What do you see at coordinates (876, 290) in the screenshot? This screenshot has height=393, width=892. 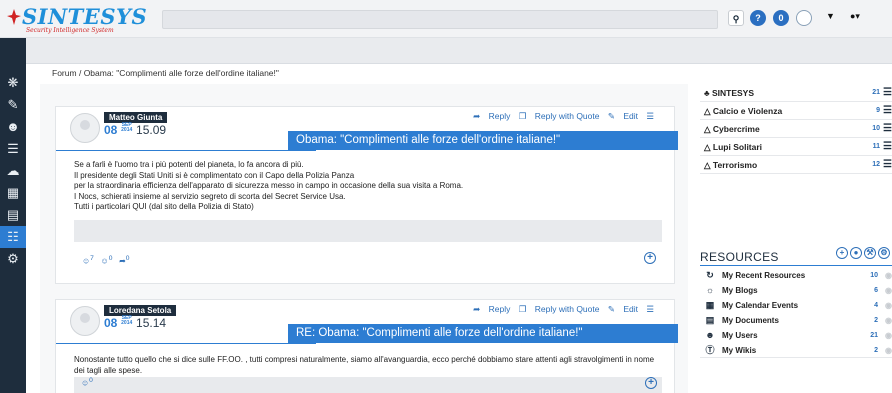 I see `resource-count: 6` at bounding box center [876, 290].